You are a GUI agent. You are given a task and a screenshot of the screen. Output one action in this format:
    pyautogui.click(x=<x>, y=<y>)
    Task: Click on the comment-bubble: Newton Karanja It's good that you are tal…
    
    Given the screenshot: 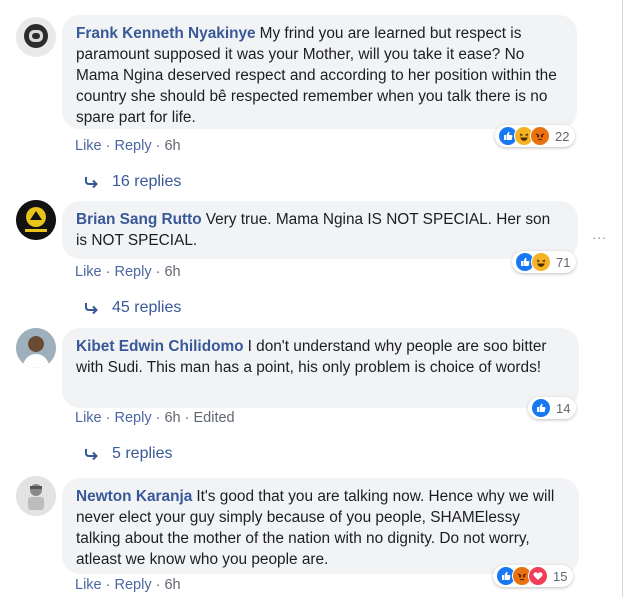 What is the action you would take?
    pyautogui.click(x=320, y=526)
    